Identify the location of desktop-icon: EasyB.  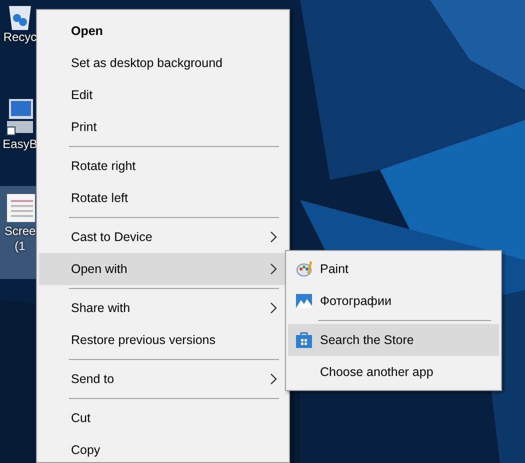
(20, 139).